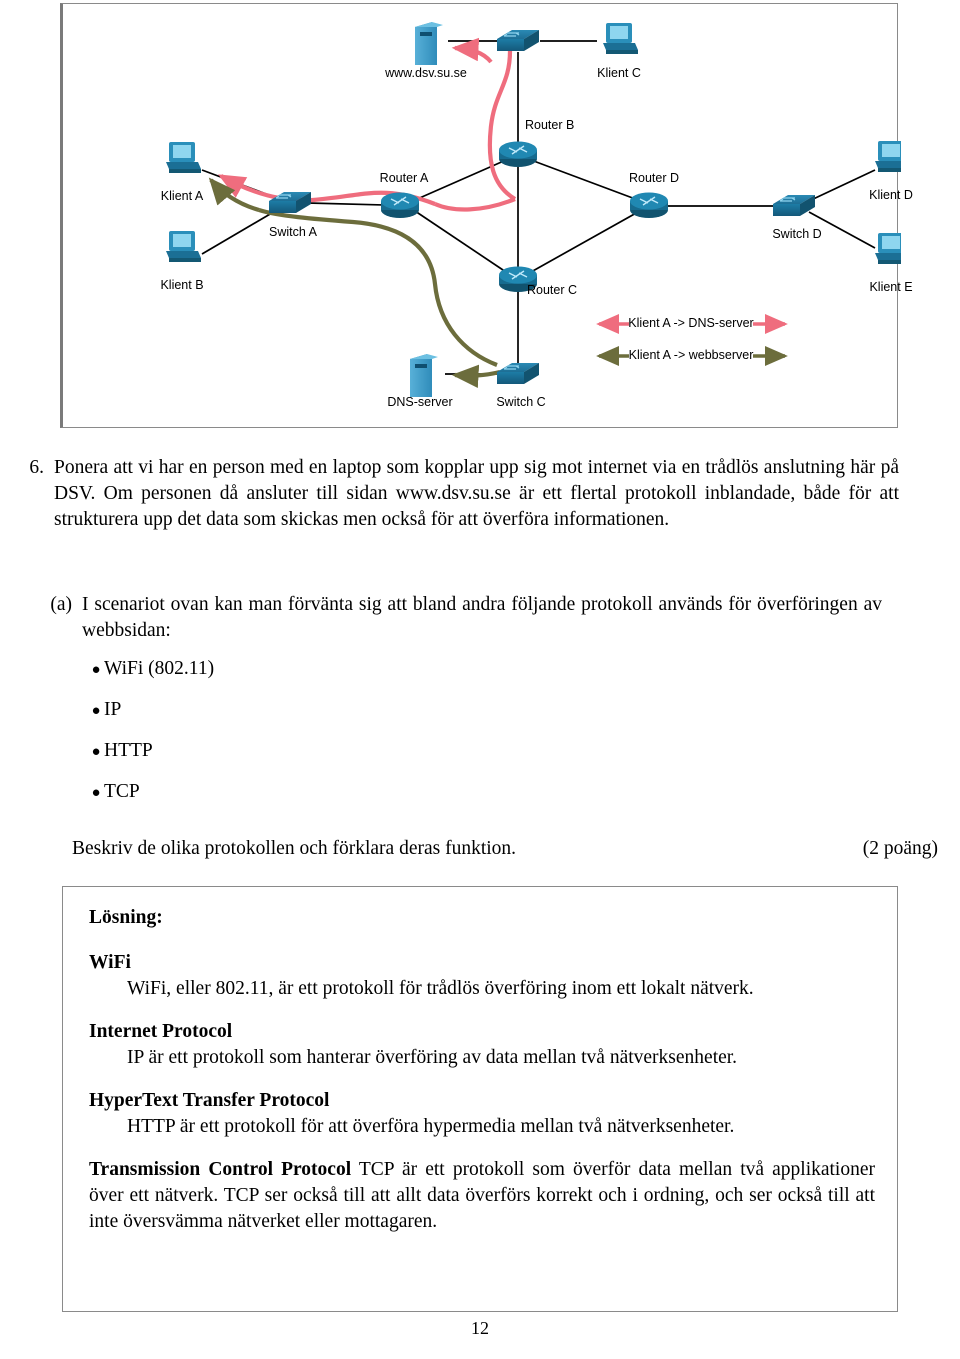 This screenshot has height=1359, width=960. Describe the element at coordinates (691, 355) in the screenshot. I see `legend-label-web: Klient A -> webbserver` at that location.